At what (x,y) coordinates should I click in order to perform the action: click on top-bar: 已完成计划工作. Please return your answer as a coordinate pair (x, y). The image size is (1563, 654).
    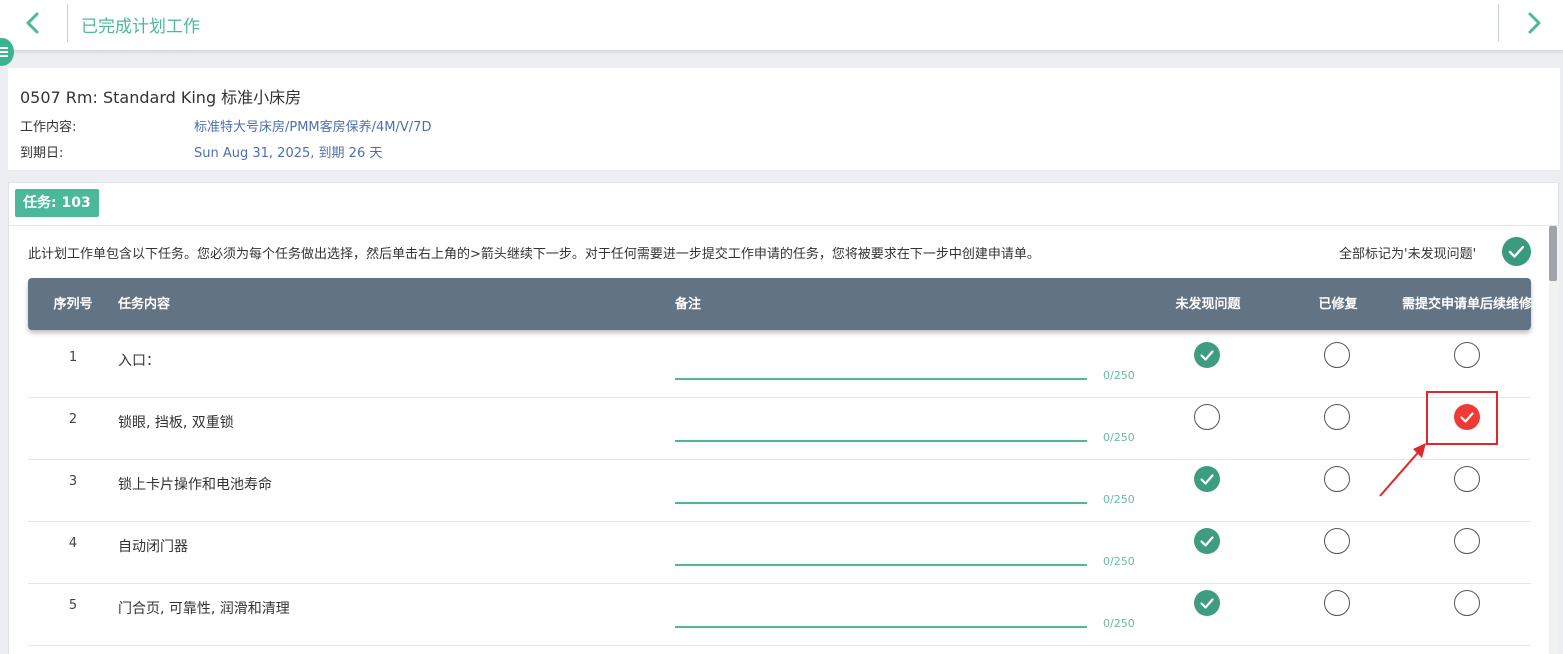
    Looking at the image, I should click on (781, 25).